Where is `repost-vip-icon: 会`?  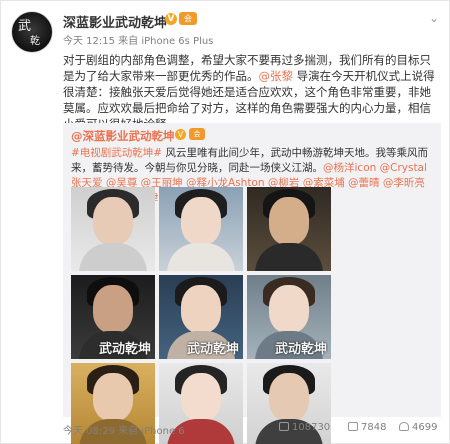
repost-vip-icon: 会 is located at coordinates (197, 134).